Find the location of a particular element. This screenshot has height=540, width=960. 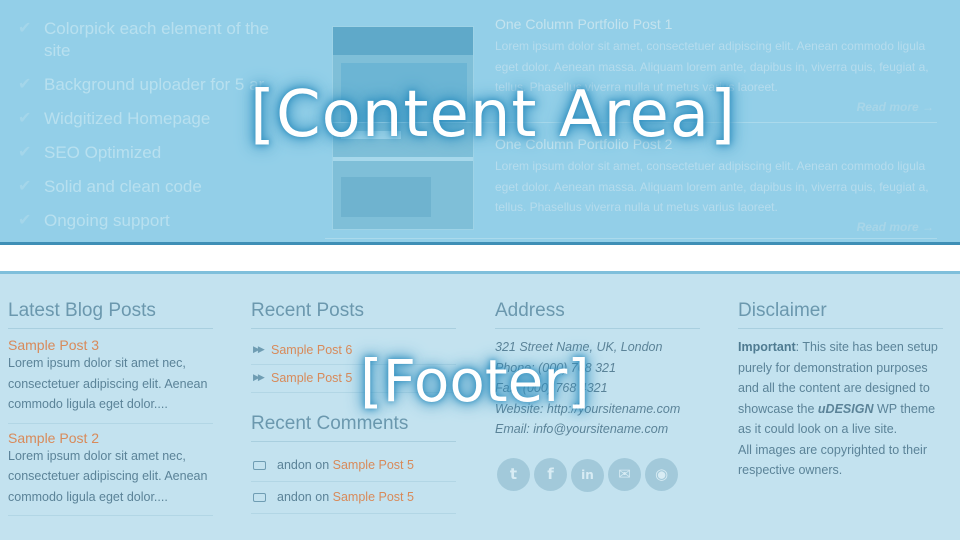

blog-post-link: Sample Post 3 is located at coordinates (110, 345).